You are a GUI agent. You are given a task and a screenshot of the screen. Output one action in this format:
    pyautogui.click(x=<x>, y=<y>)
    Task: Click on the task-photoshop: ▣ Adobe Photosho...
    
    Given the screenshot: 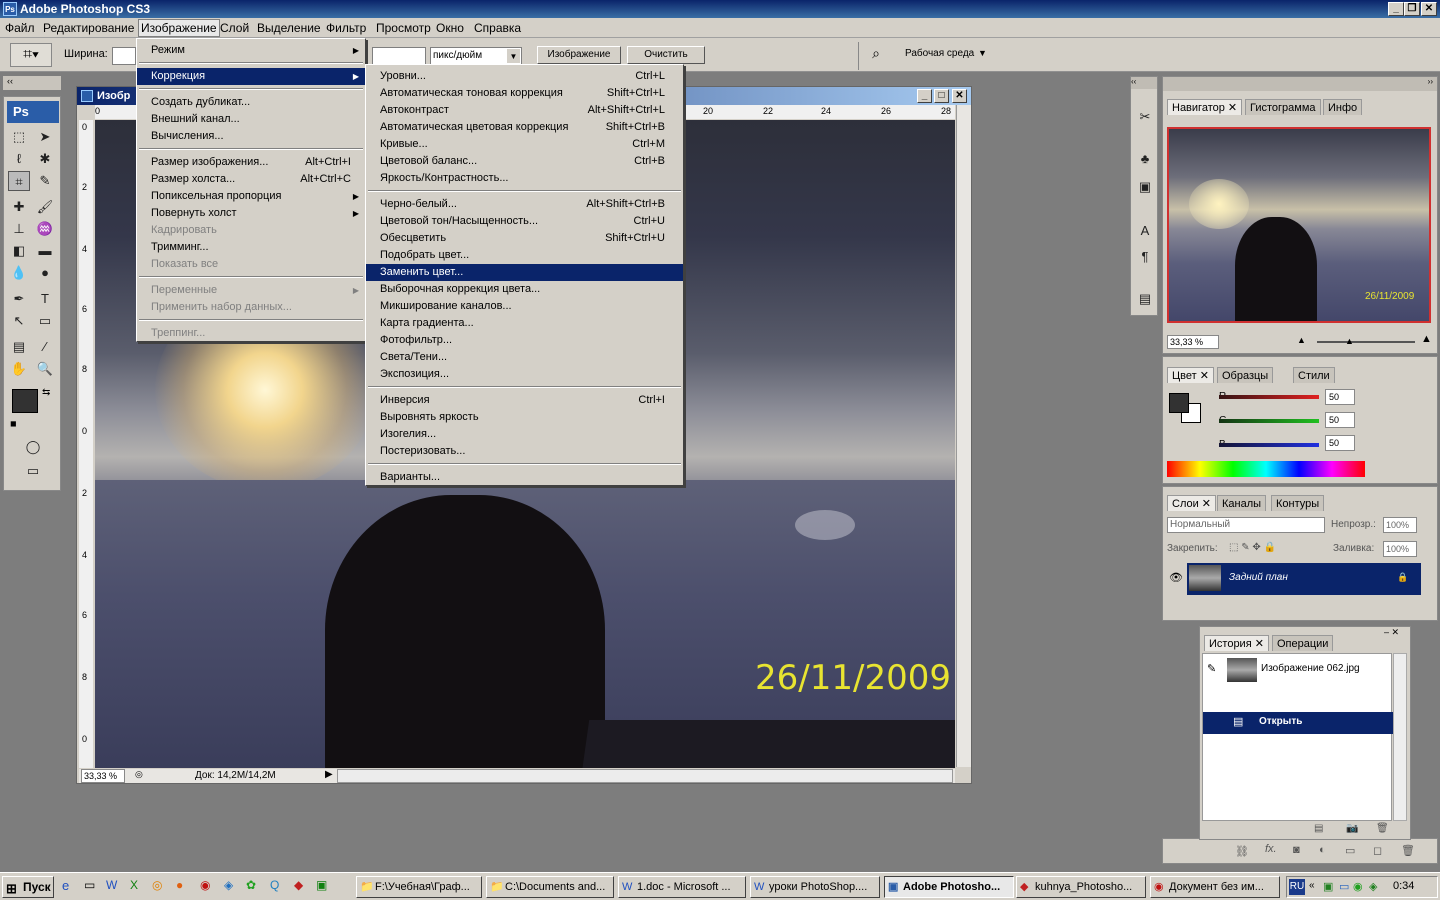 What is the action you would take?
    pyautogui.click(x=949, y=887)
    